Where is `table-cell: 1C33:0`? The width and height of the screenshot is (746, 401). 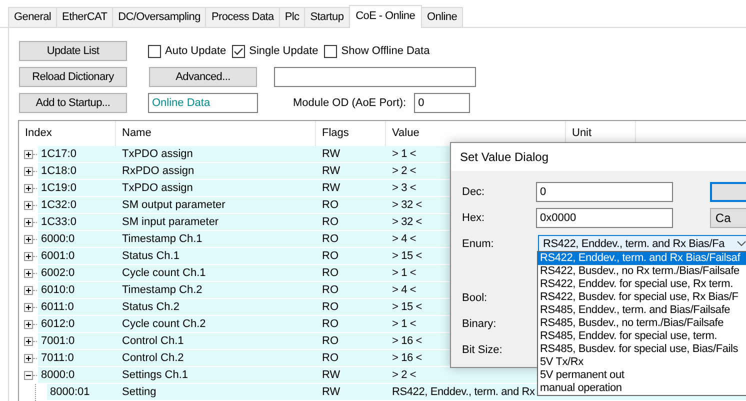 table-cell: 1C33:0 is located at coordinates (77, 222).